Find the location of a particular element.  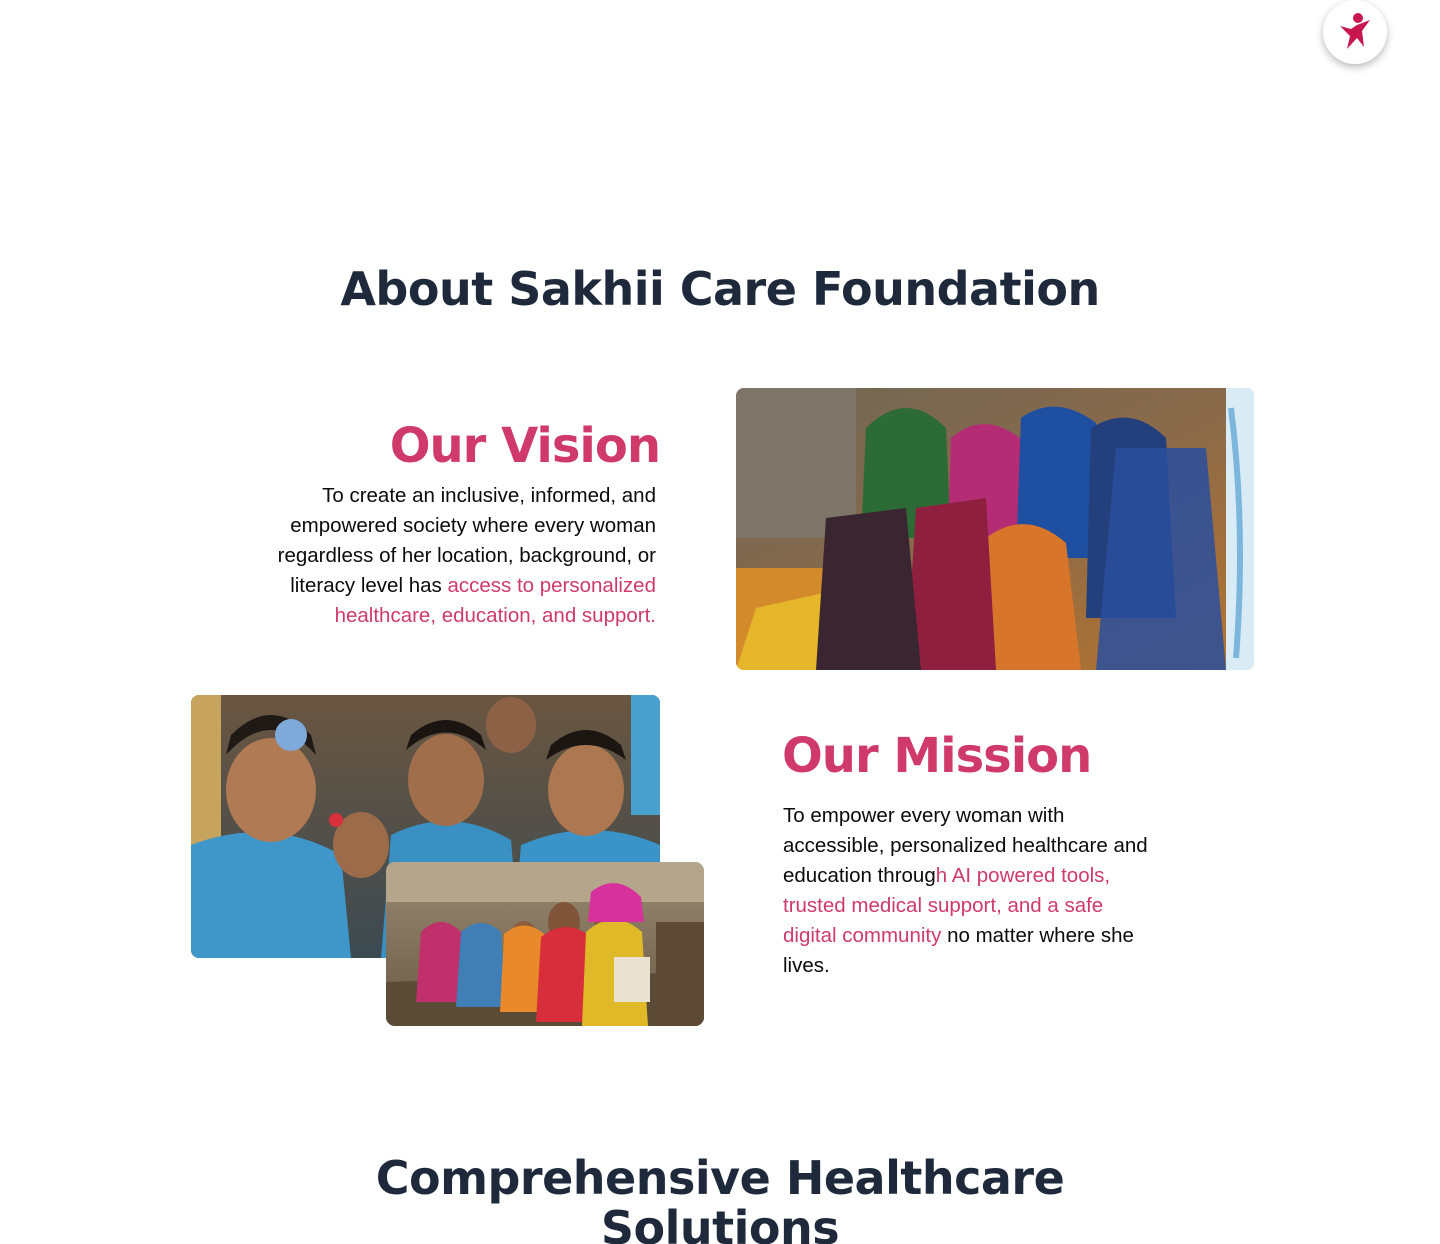

solutions-section-title: Comprehensive Healthcare Solutions is located at coordinates (720, 1198).